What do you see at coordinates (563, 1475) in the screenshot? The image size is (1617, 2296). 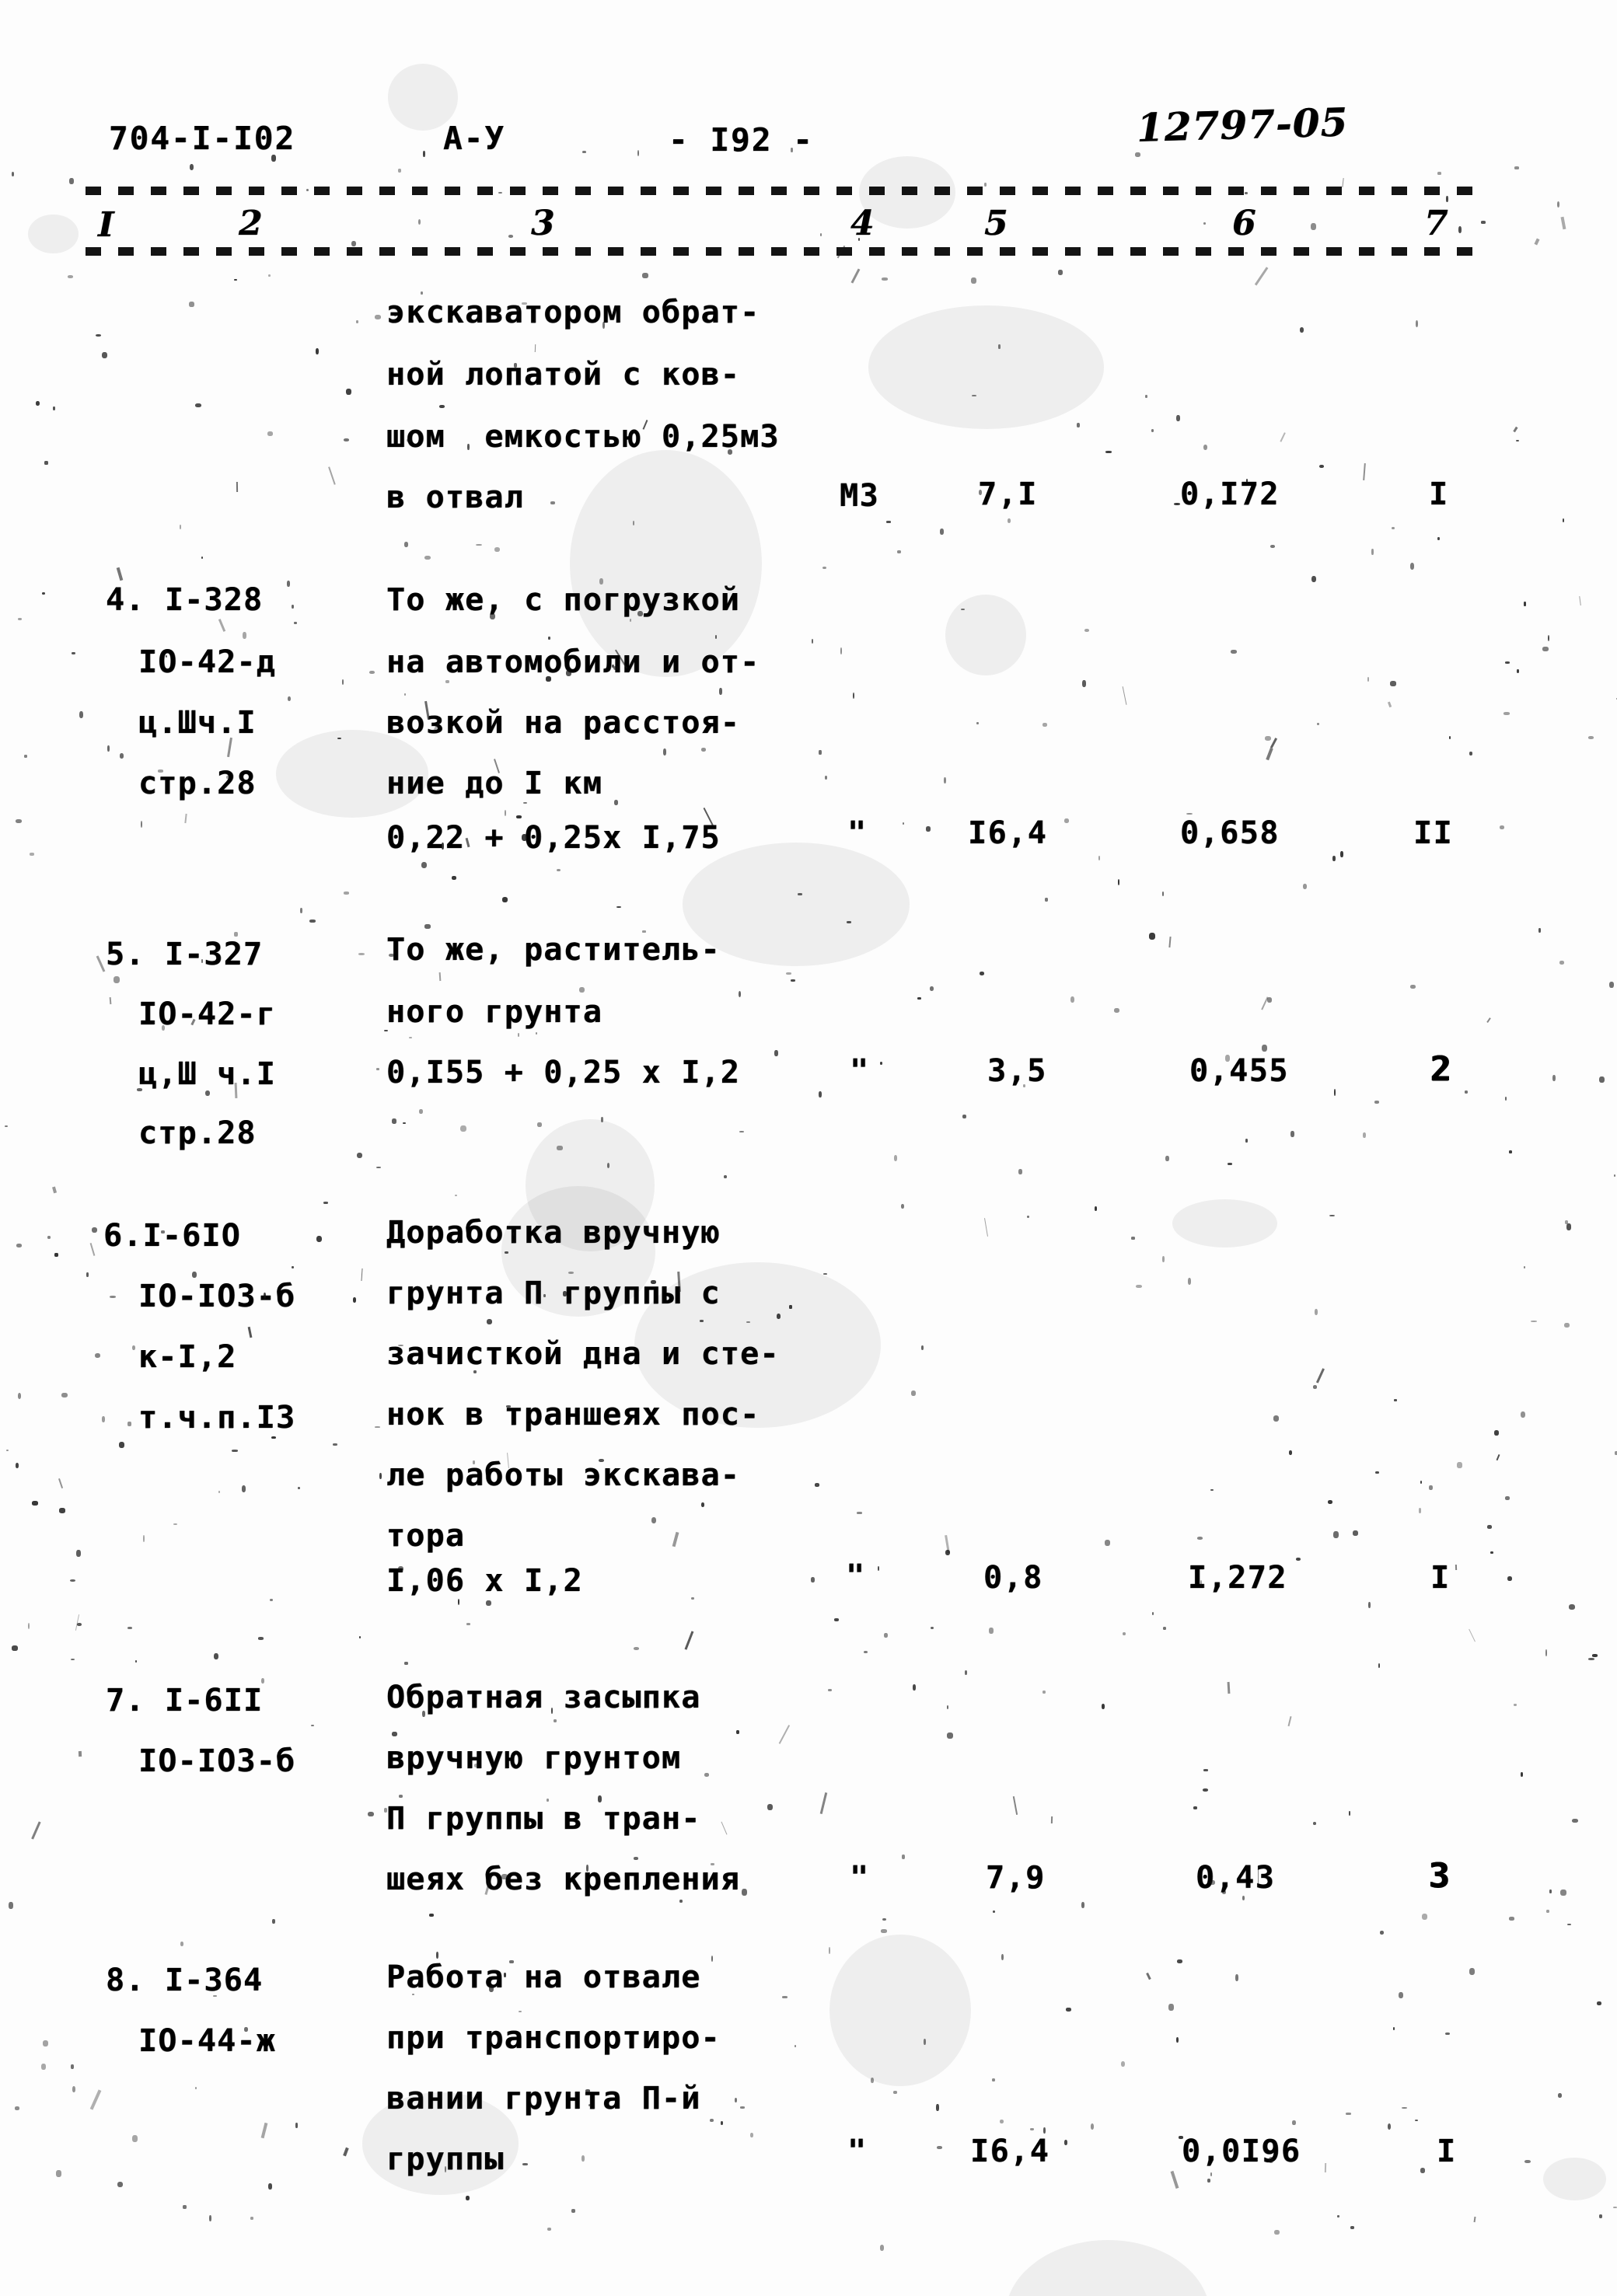 I see `description-line: ле работы экскава-` at bounding box center [563, 1475].